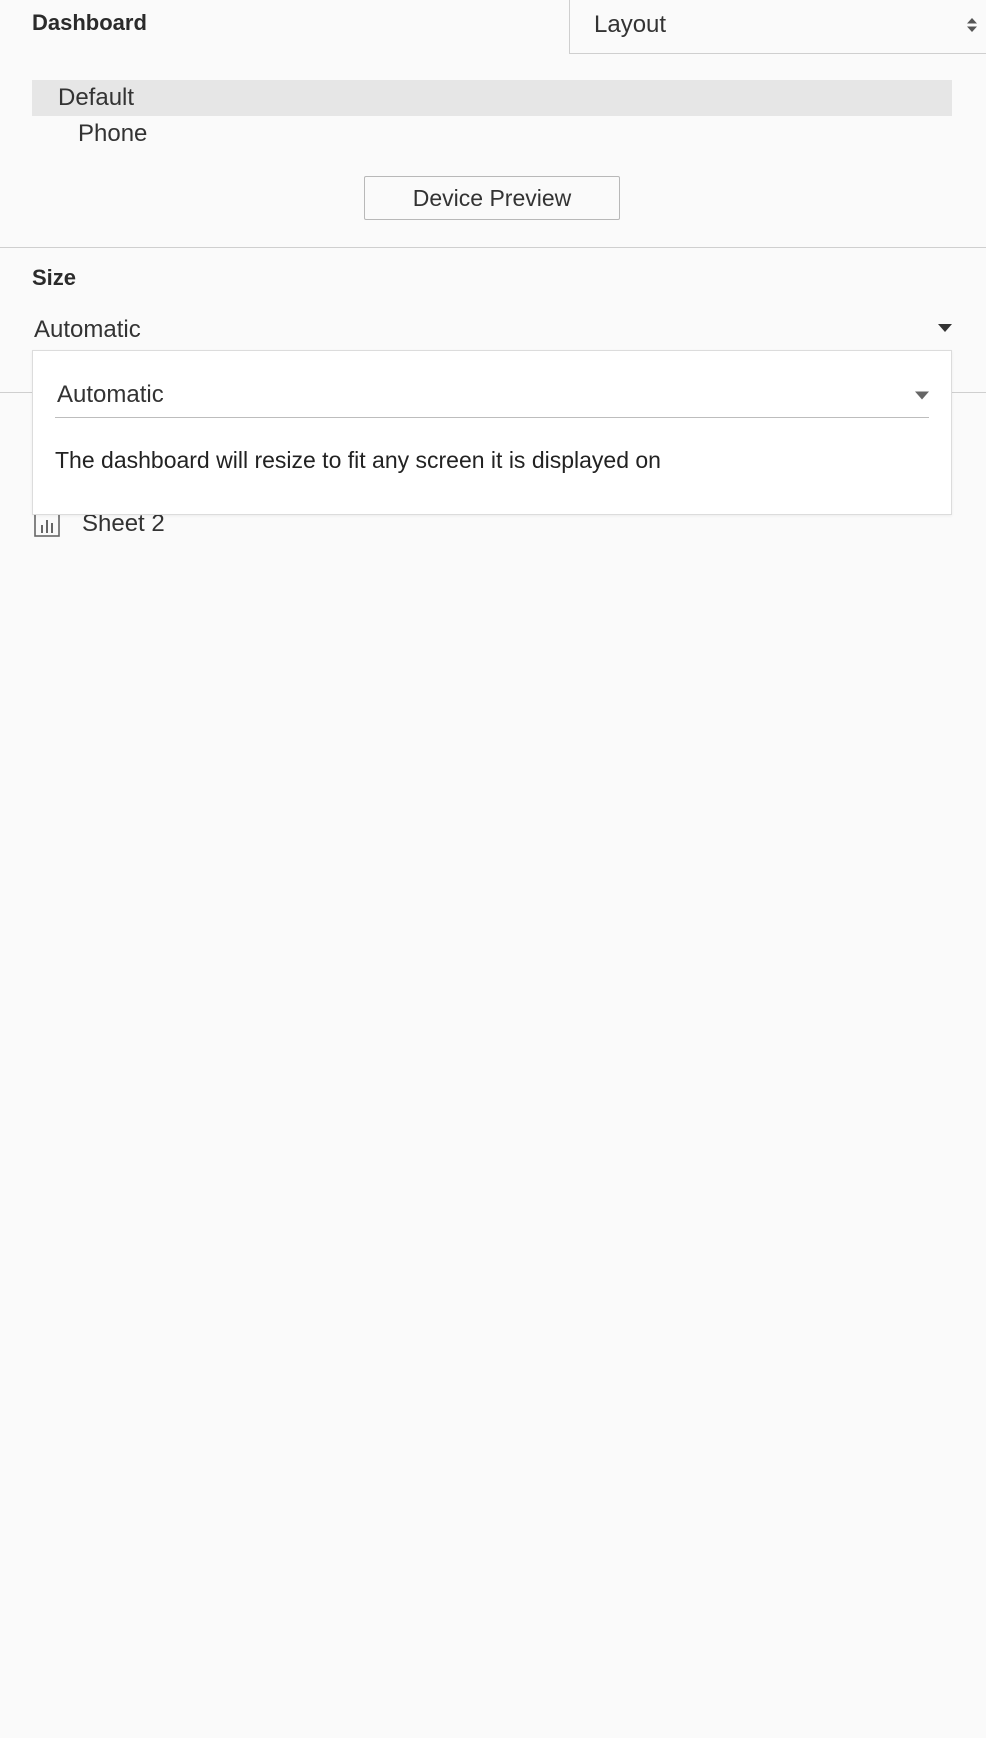 Image resolution: width=986 pixels, height=1738 pixels. I want to click on device-list: Default Phone, so click(492, 116).